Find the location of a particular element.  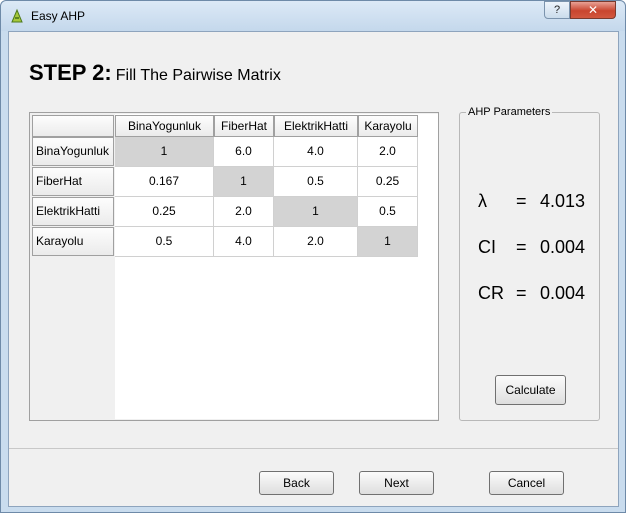

matrix-cell-r3-c2: 2.0 is located at coordinates (316, 242).